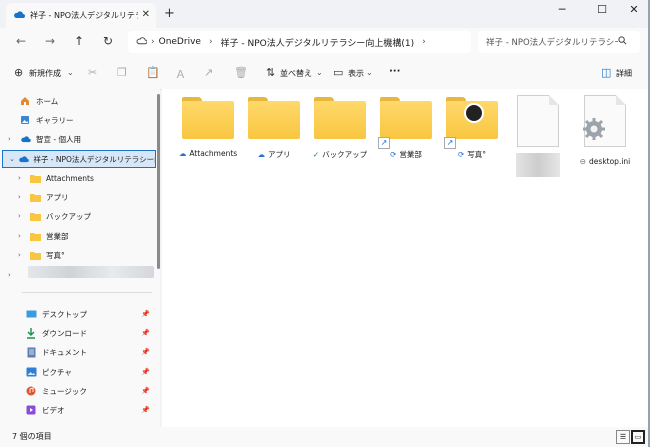  I want to click on explorer-tab: 祥子 - NPO法人デジタルリテラシー ✕, so click(81, 15).